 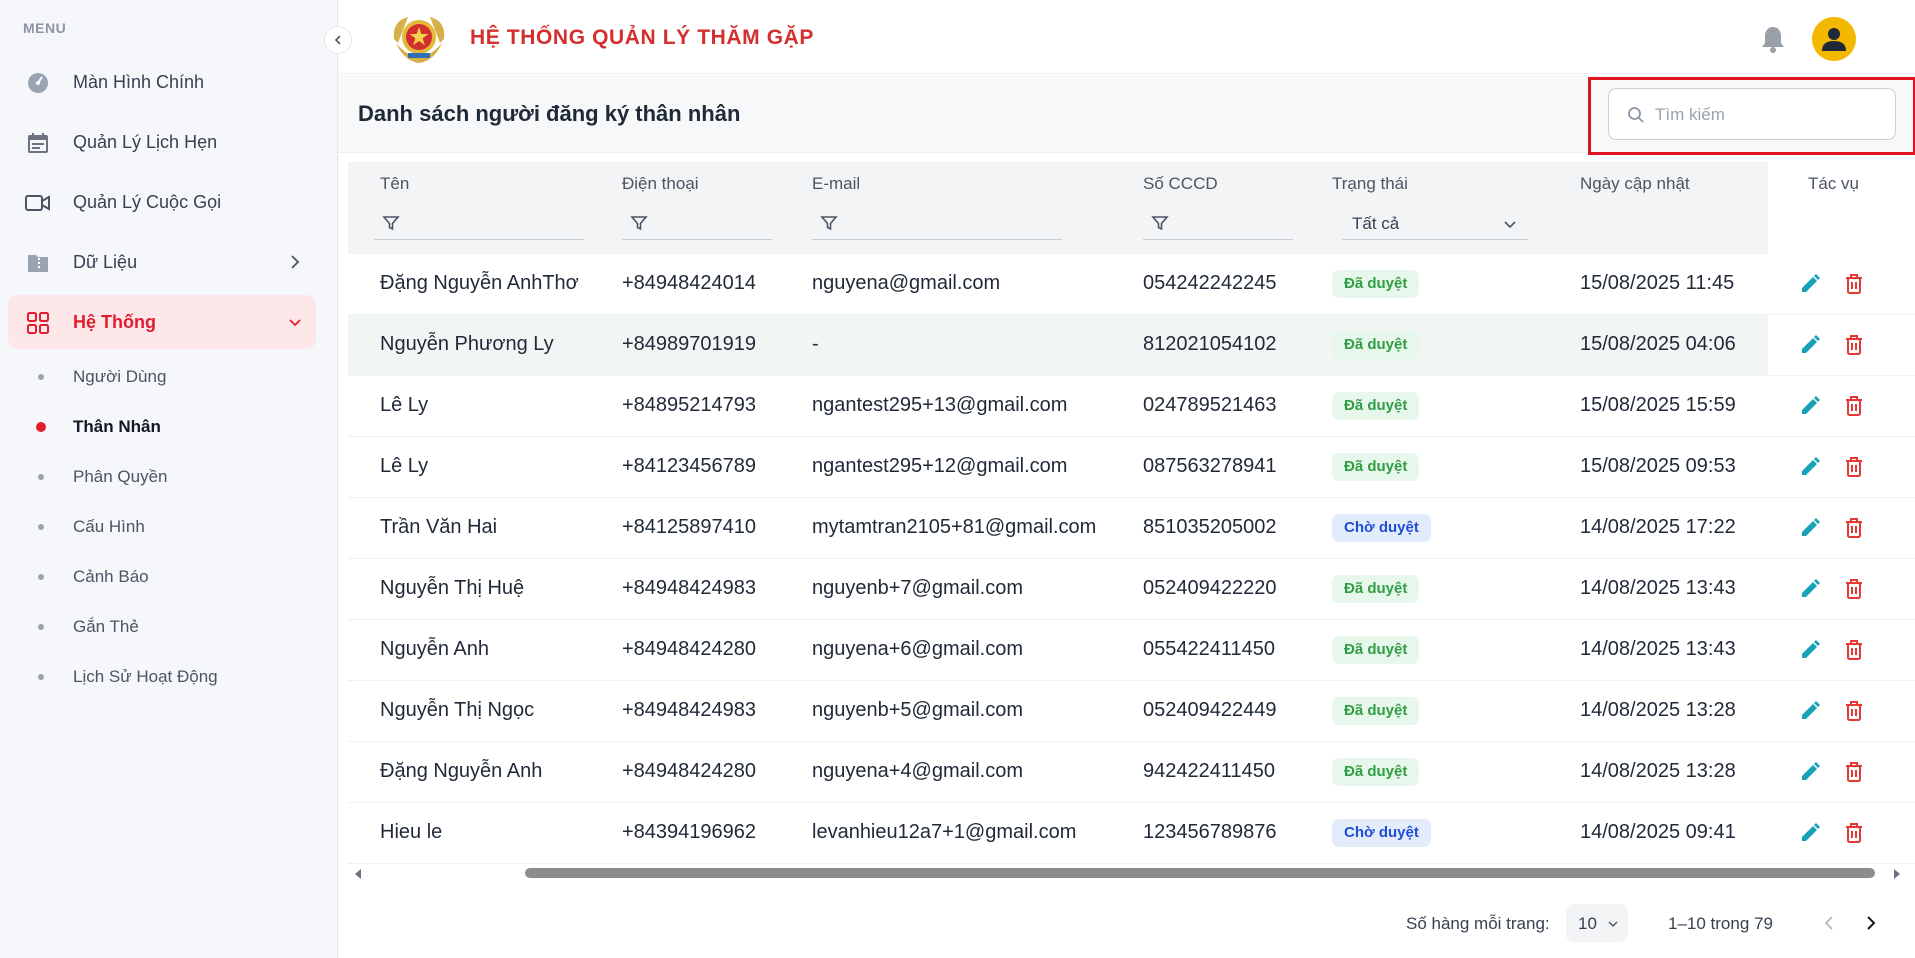 I want to click on cell-cccd: 851035205002, so click(x=1210, y=527).